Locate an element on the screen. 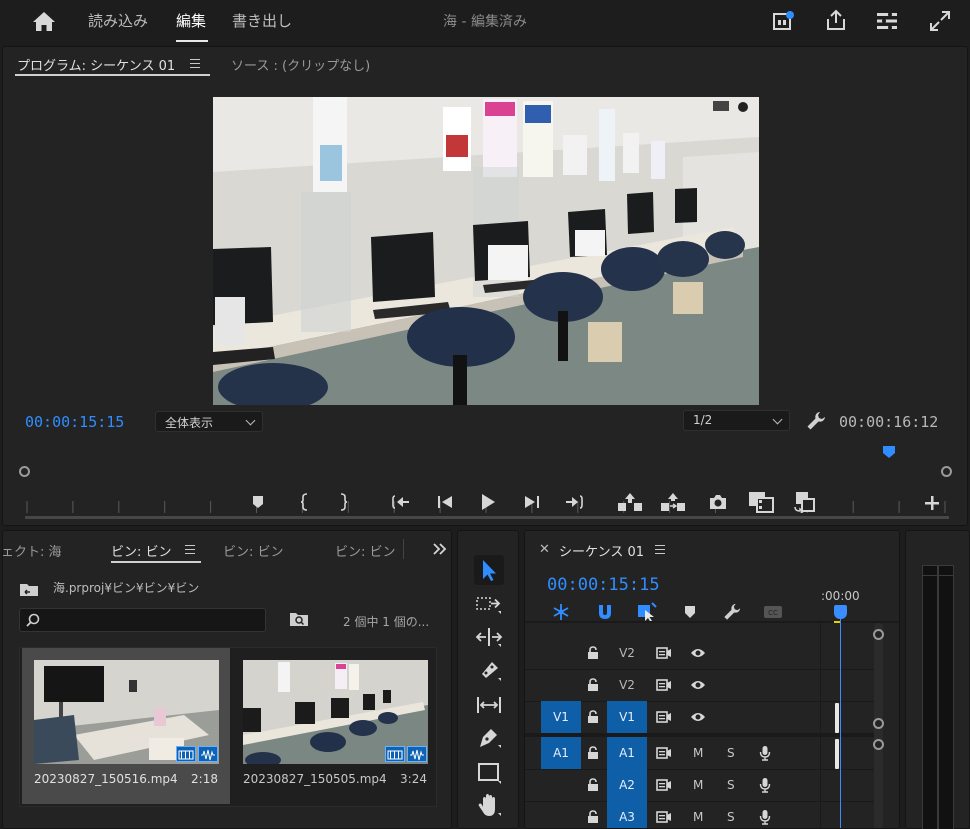  lift-icon is located at coordinates (630, 502).